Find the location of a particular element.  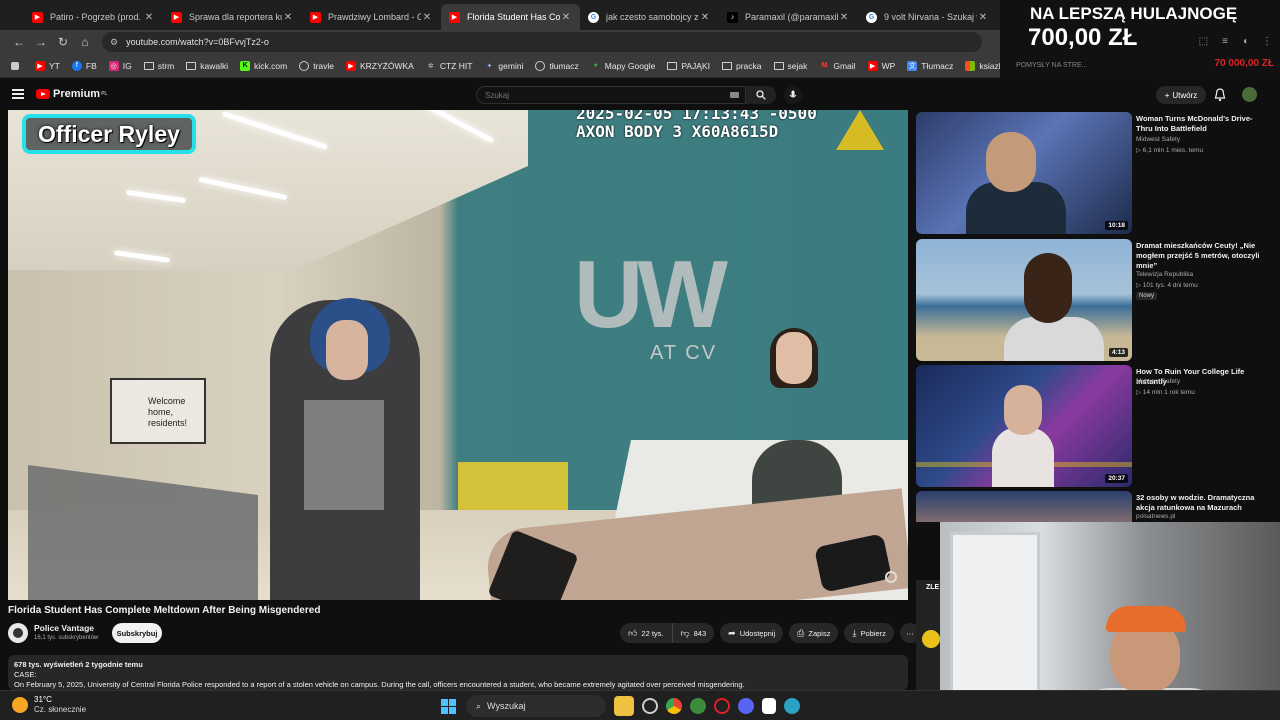

forward-arrow-icon: → is located at coordinates (41, 42).